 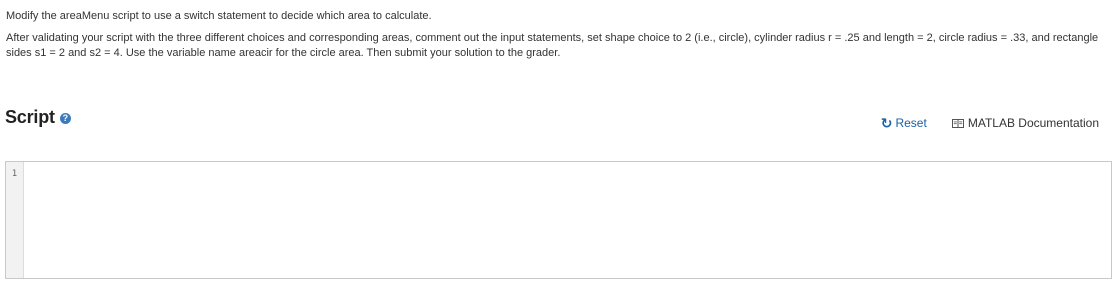 I want to click on reset-label: Reset, so click(x=911, y=123).